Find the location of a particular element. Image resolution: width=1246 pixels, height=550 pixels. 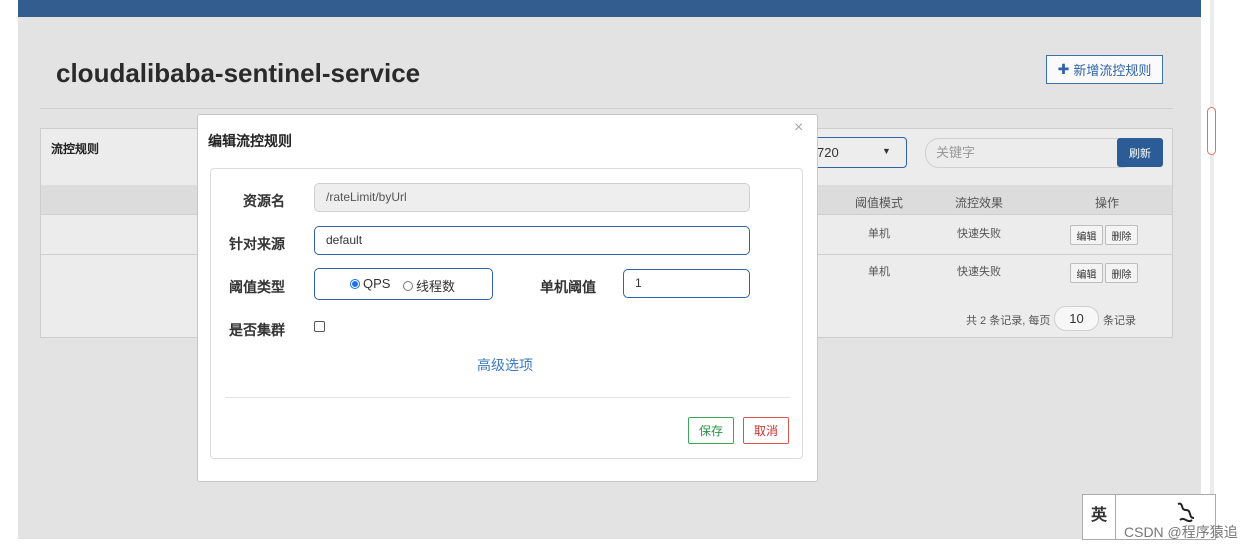

app-select-value: 720 is located at coordinates (828, 152).